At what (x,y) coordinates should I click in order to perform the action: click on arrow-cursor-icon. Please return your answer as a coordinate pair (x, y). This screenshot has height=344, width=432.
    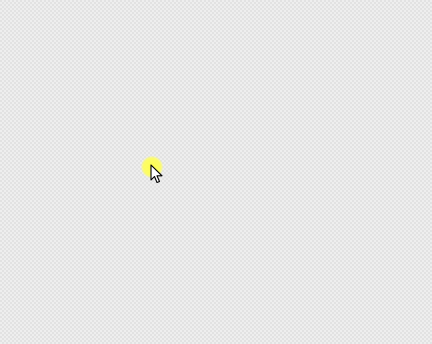
    Looking at the image, I should click on (157, 174).